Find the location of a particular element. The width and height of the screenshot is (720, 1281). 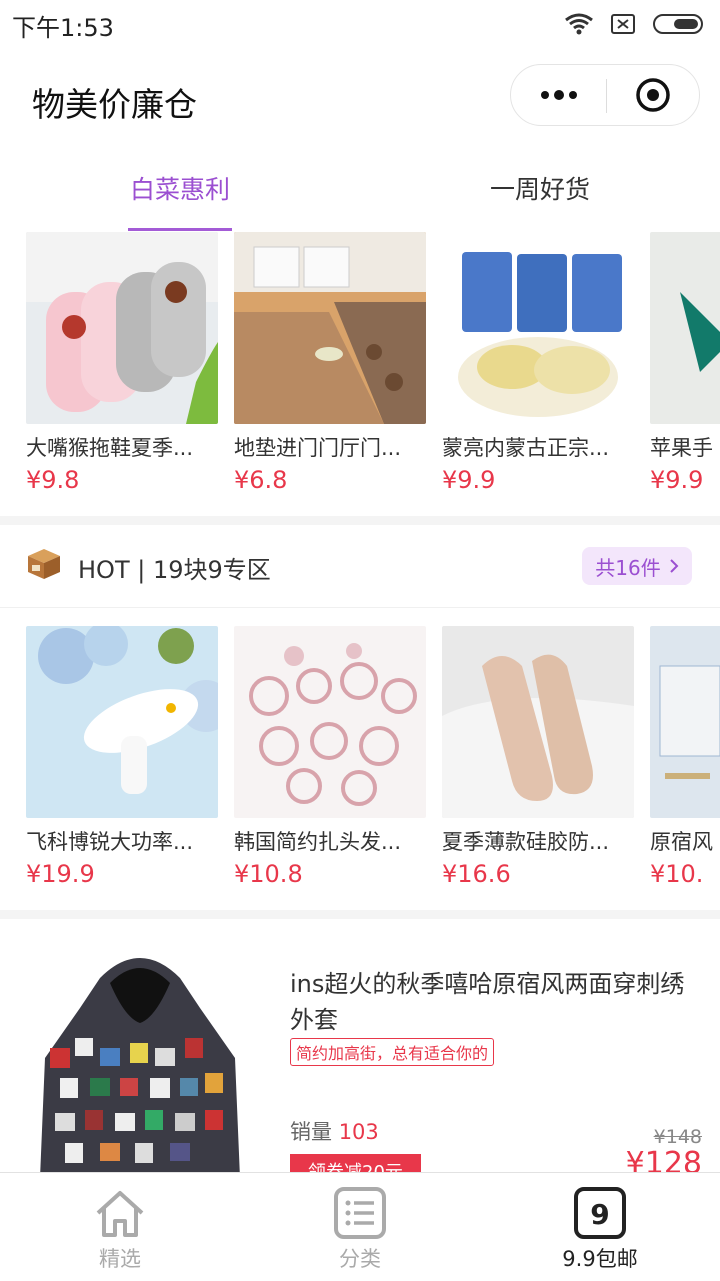

coupon-button: 领券减20元 is located at coordinates (355, 1163).